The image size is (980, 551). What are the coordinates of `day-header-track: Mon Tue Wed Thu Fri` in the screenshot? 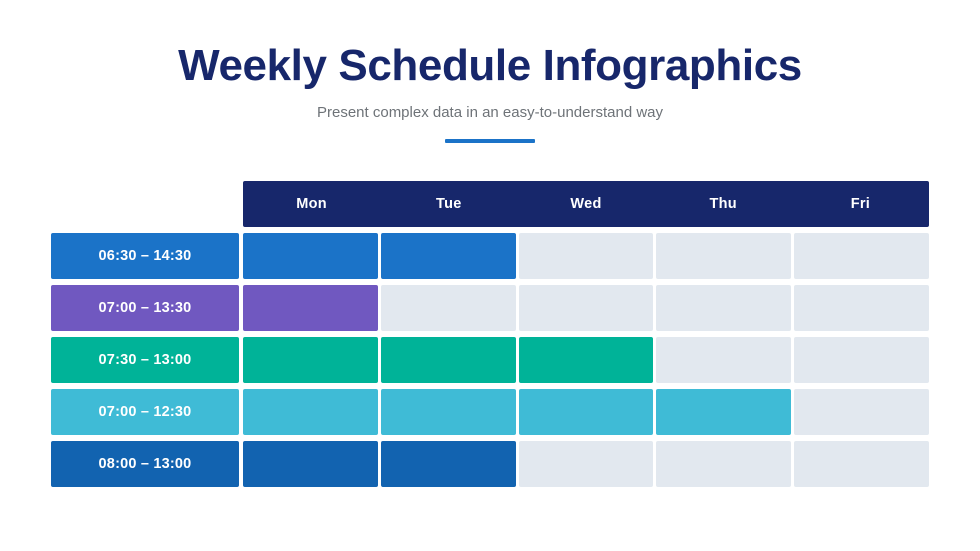 It's located at (586, 204).